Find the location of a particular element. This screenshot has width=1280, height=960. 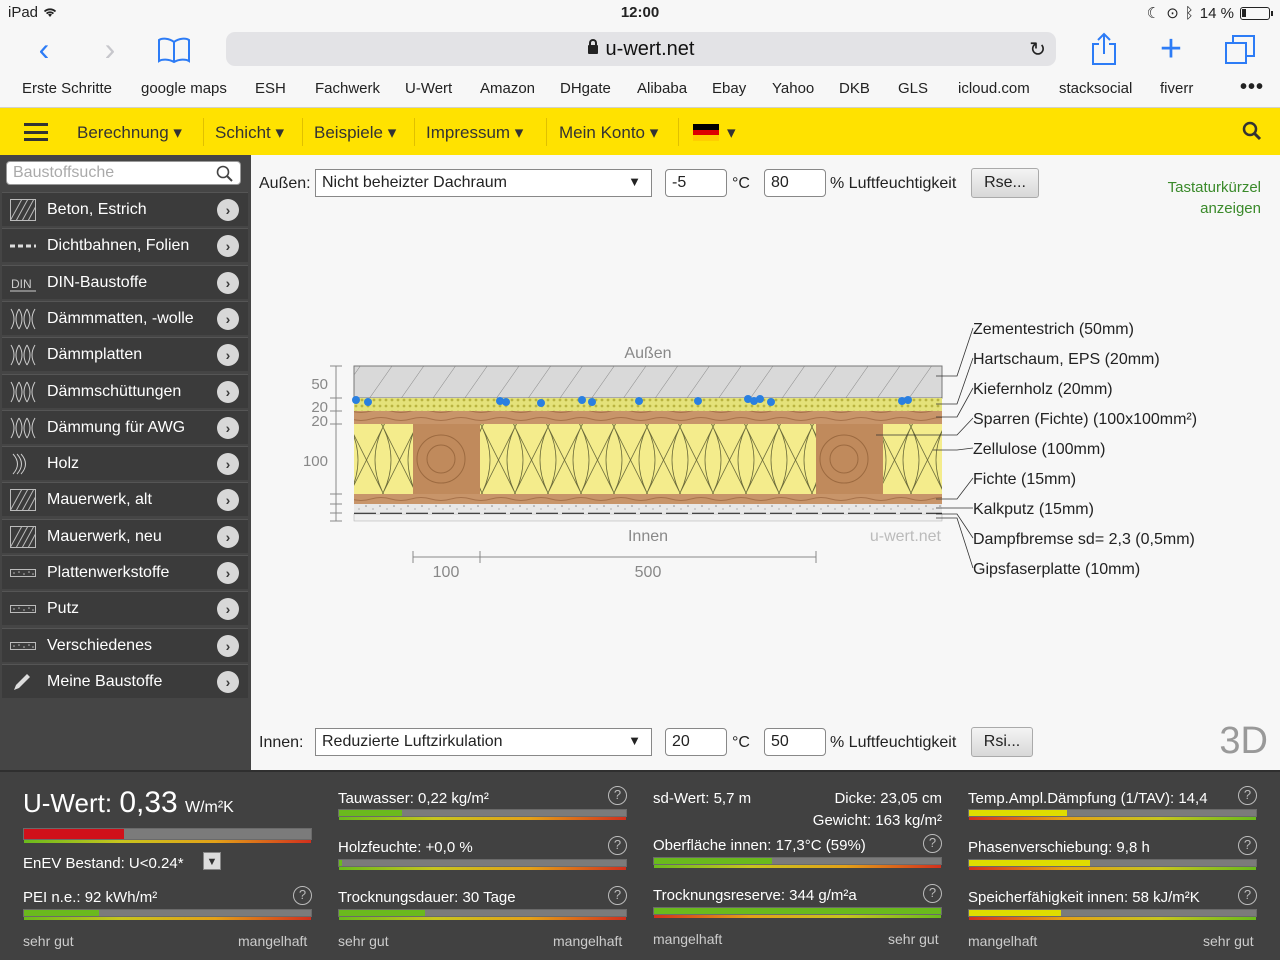

address-bar: u-wert.net ↻ is located at coordinates (641, 49).